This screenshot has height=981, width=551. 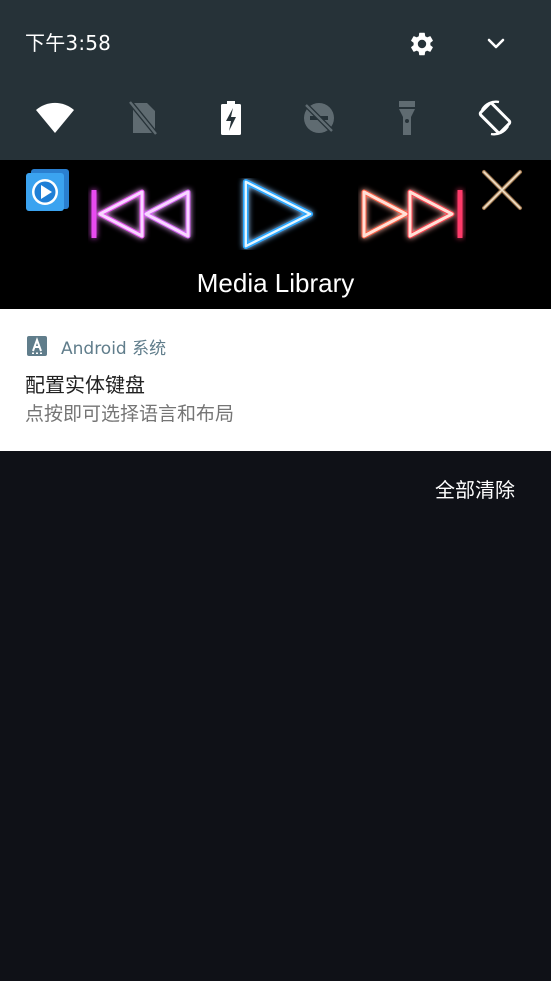 I want to click on notification-text: 点按即可选择语言和布局, so click(x=130, y=414).